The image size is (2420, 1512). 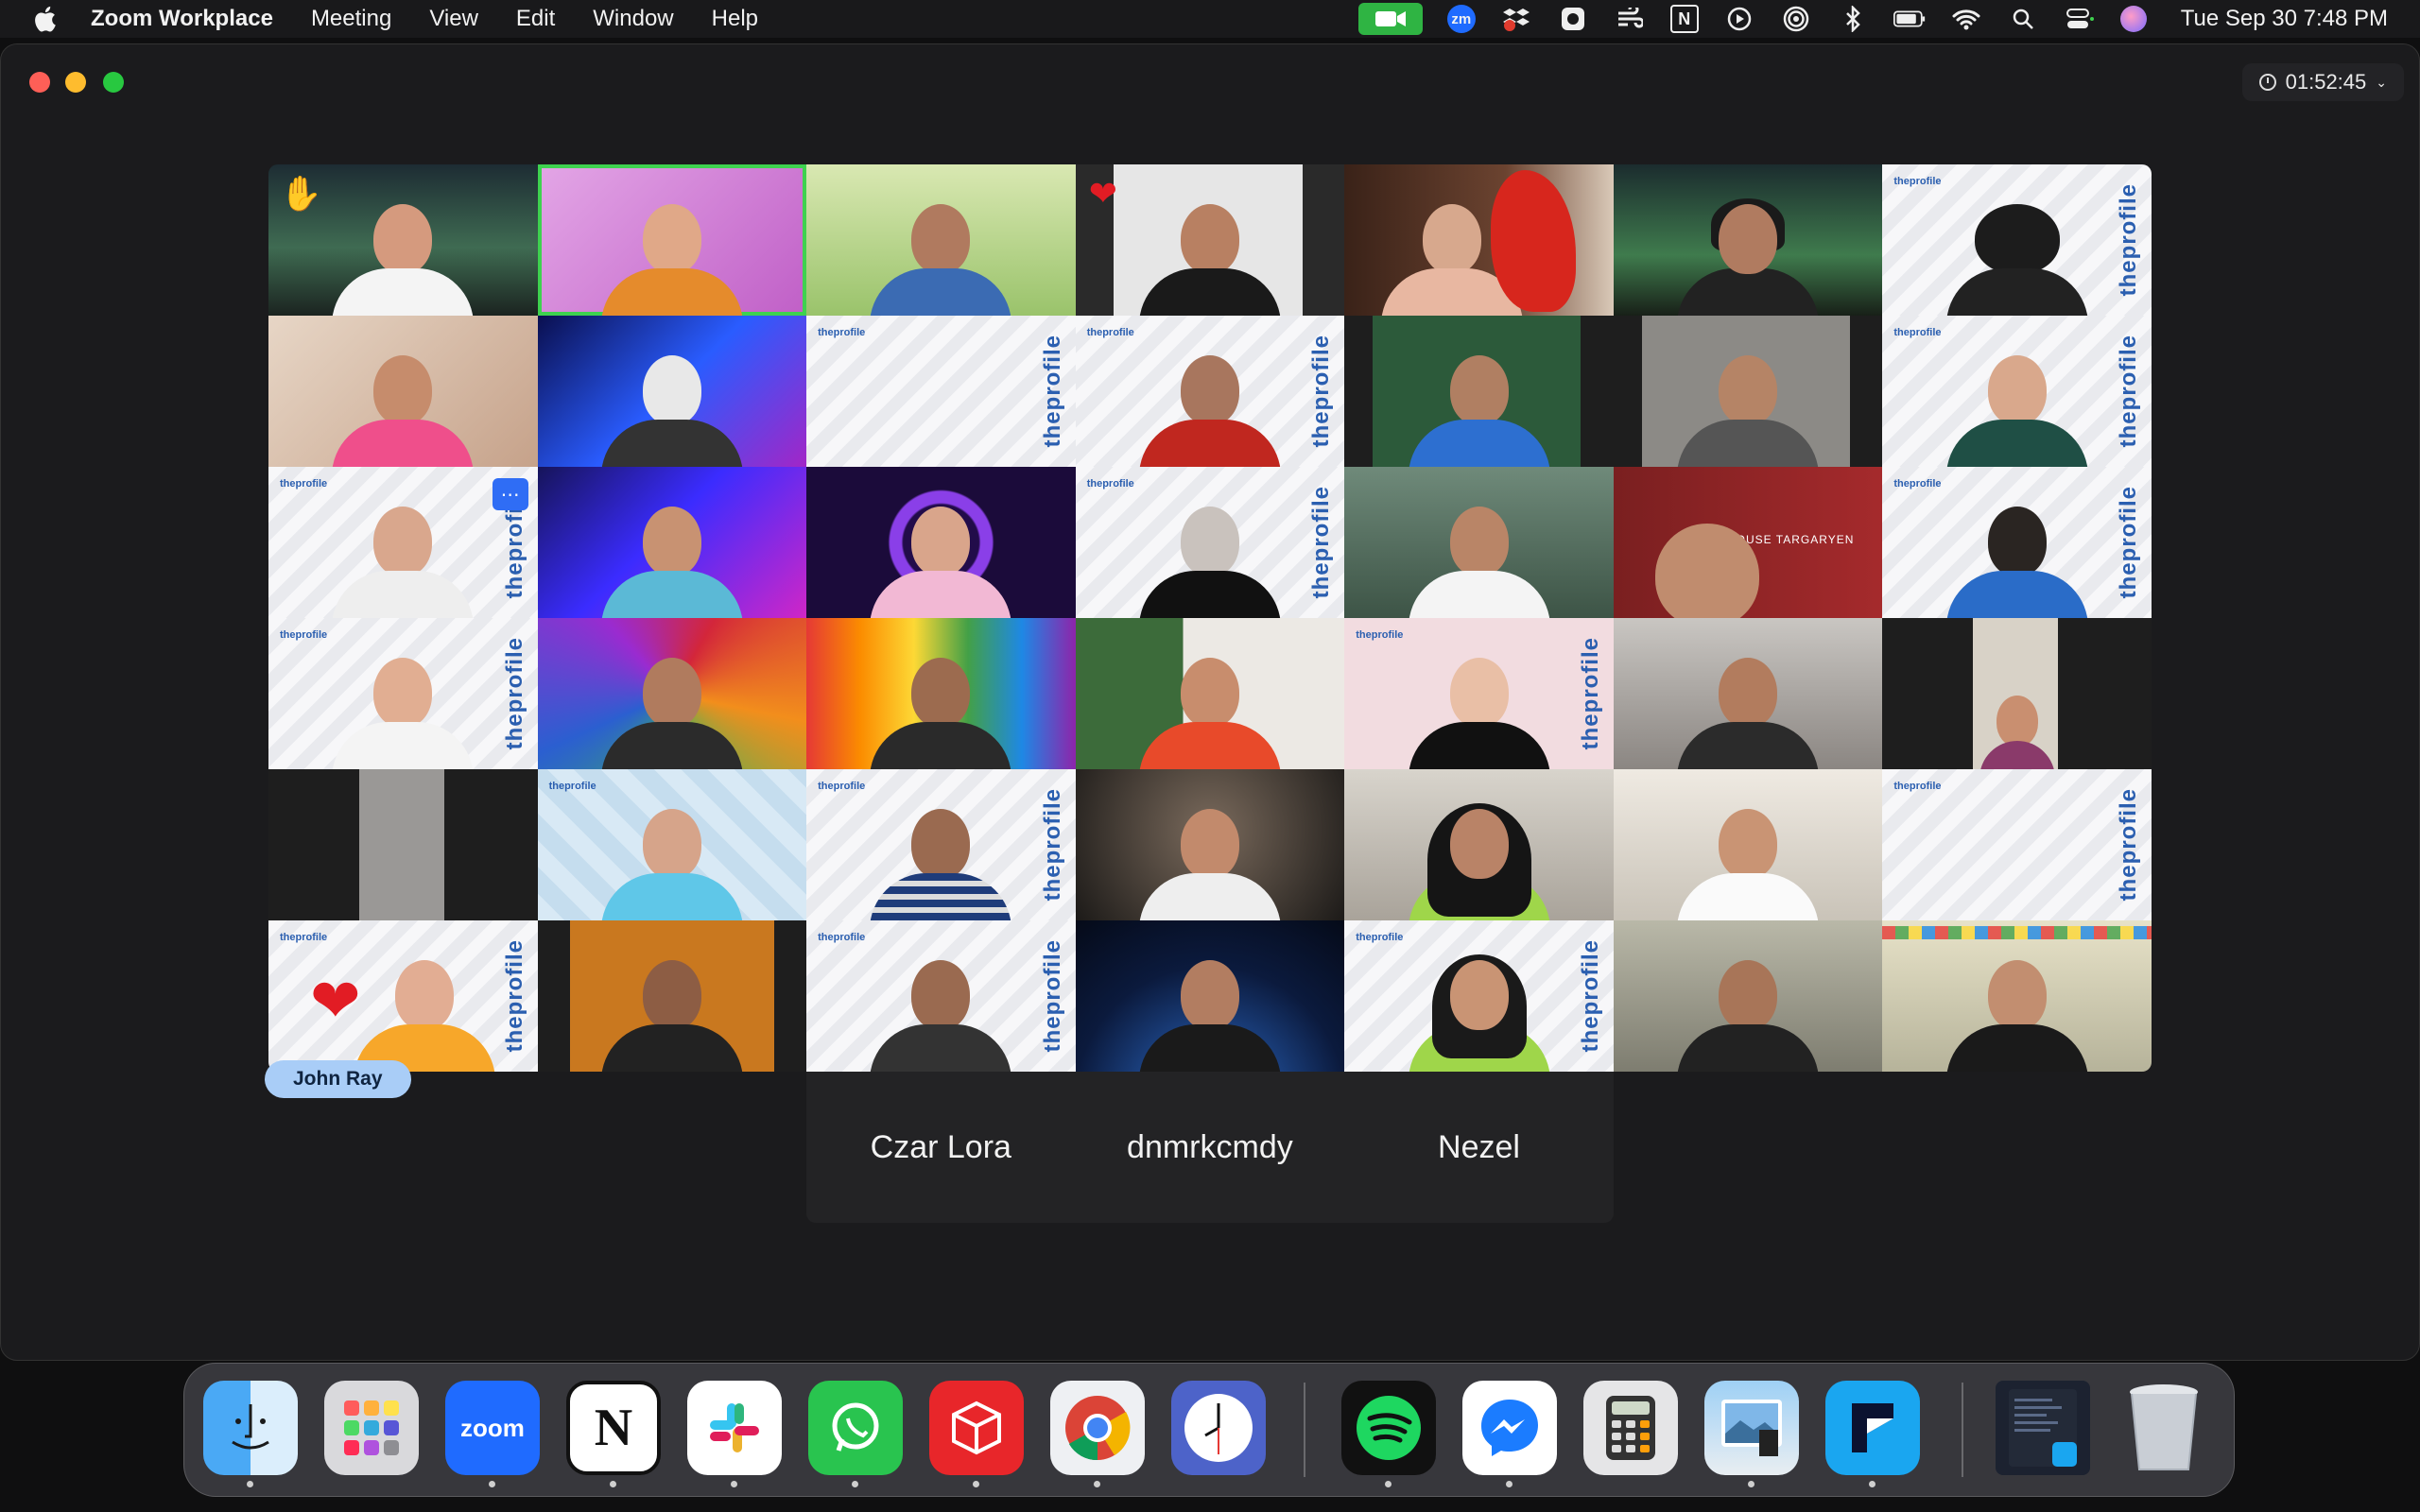 I want to click on minimize-window-button, so click(x=75, y=82).